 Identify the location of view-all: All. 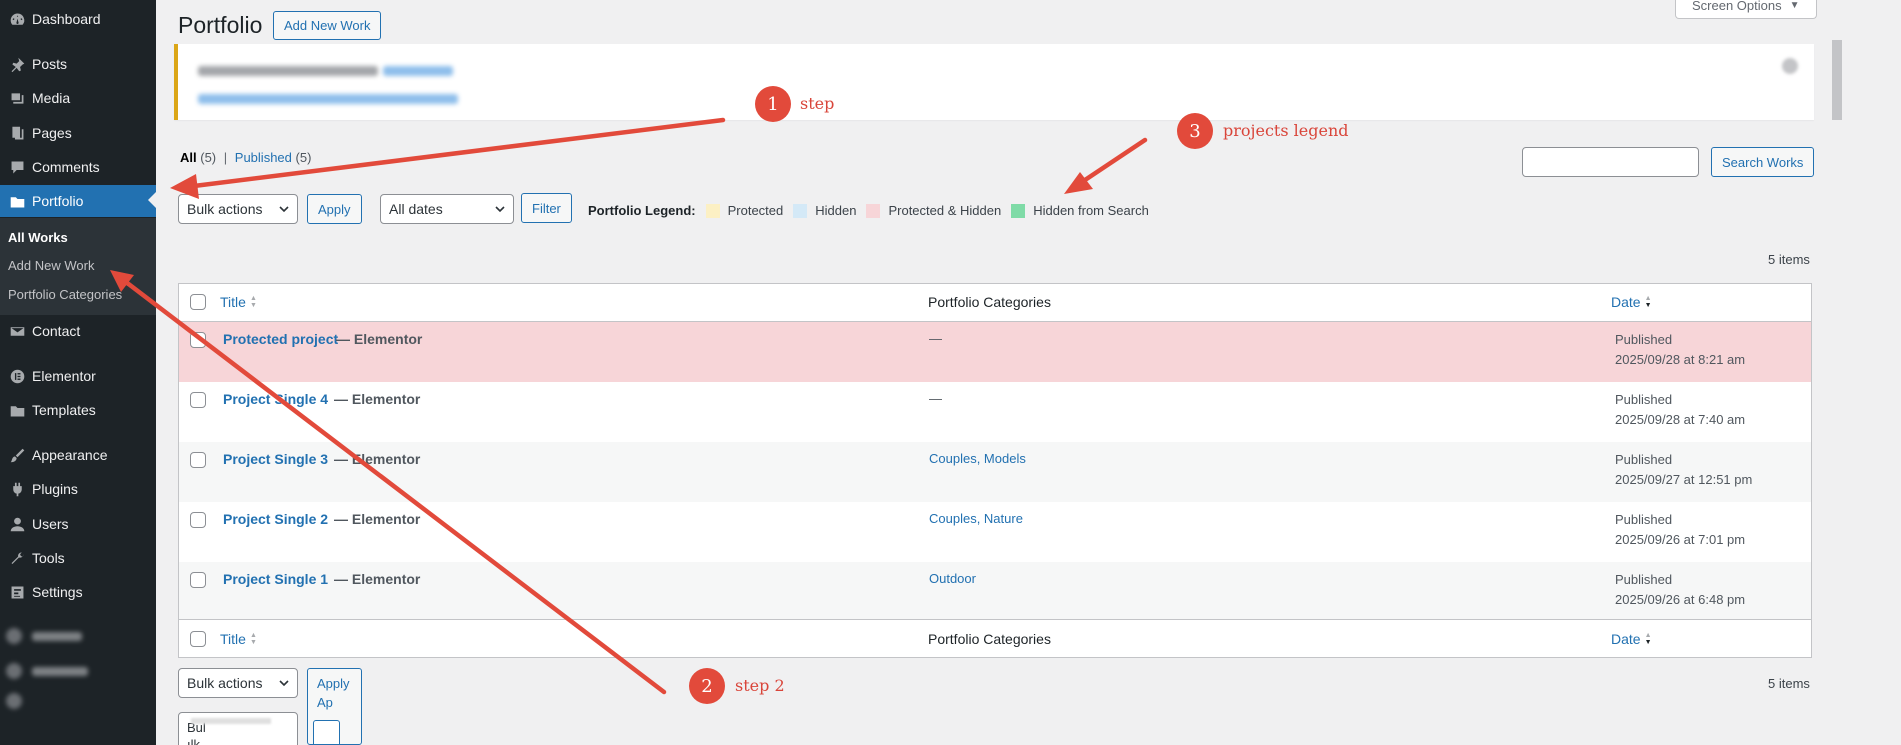
(188, 157).